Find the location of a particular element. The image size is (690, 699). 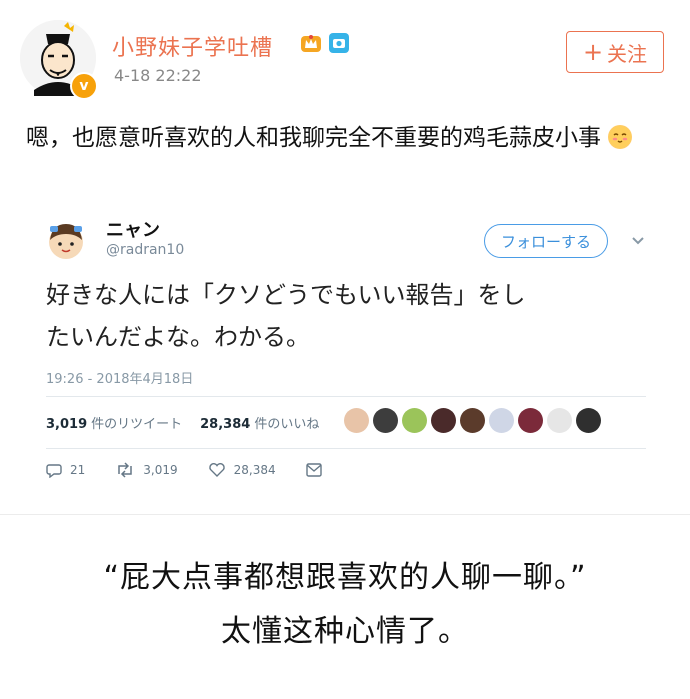

like-count: 28,384 is located at coordinates (225, 424).